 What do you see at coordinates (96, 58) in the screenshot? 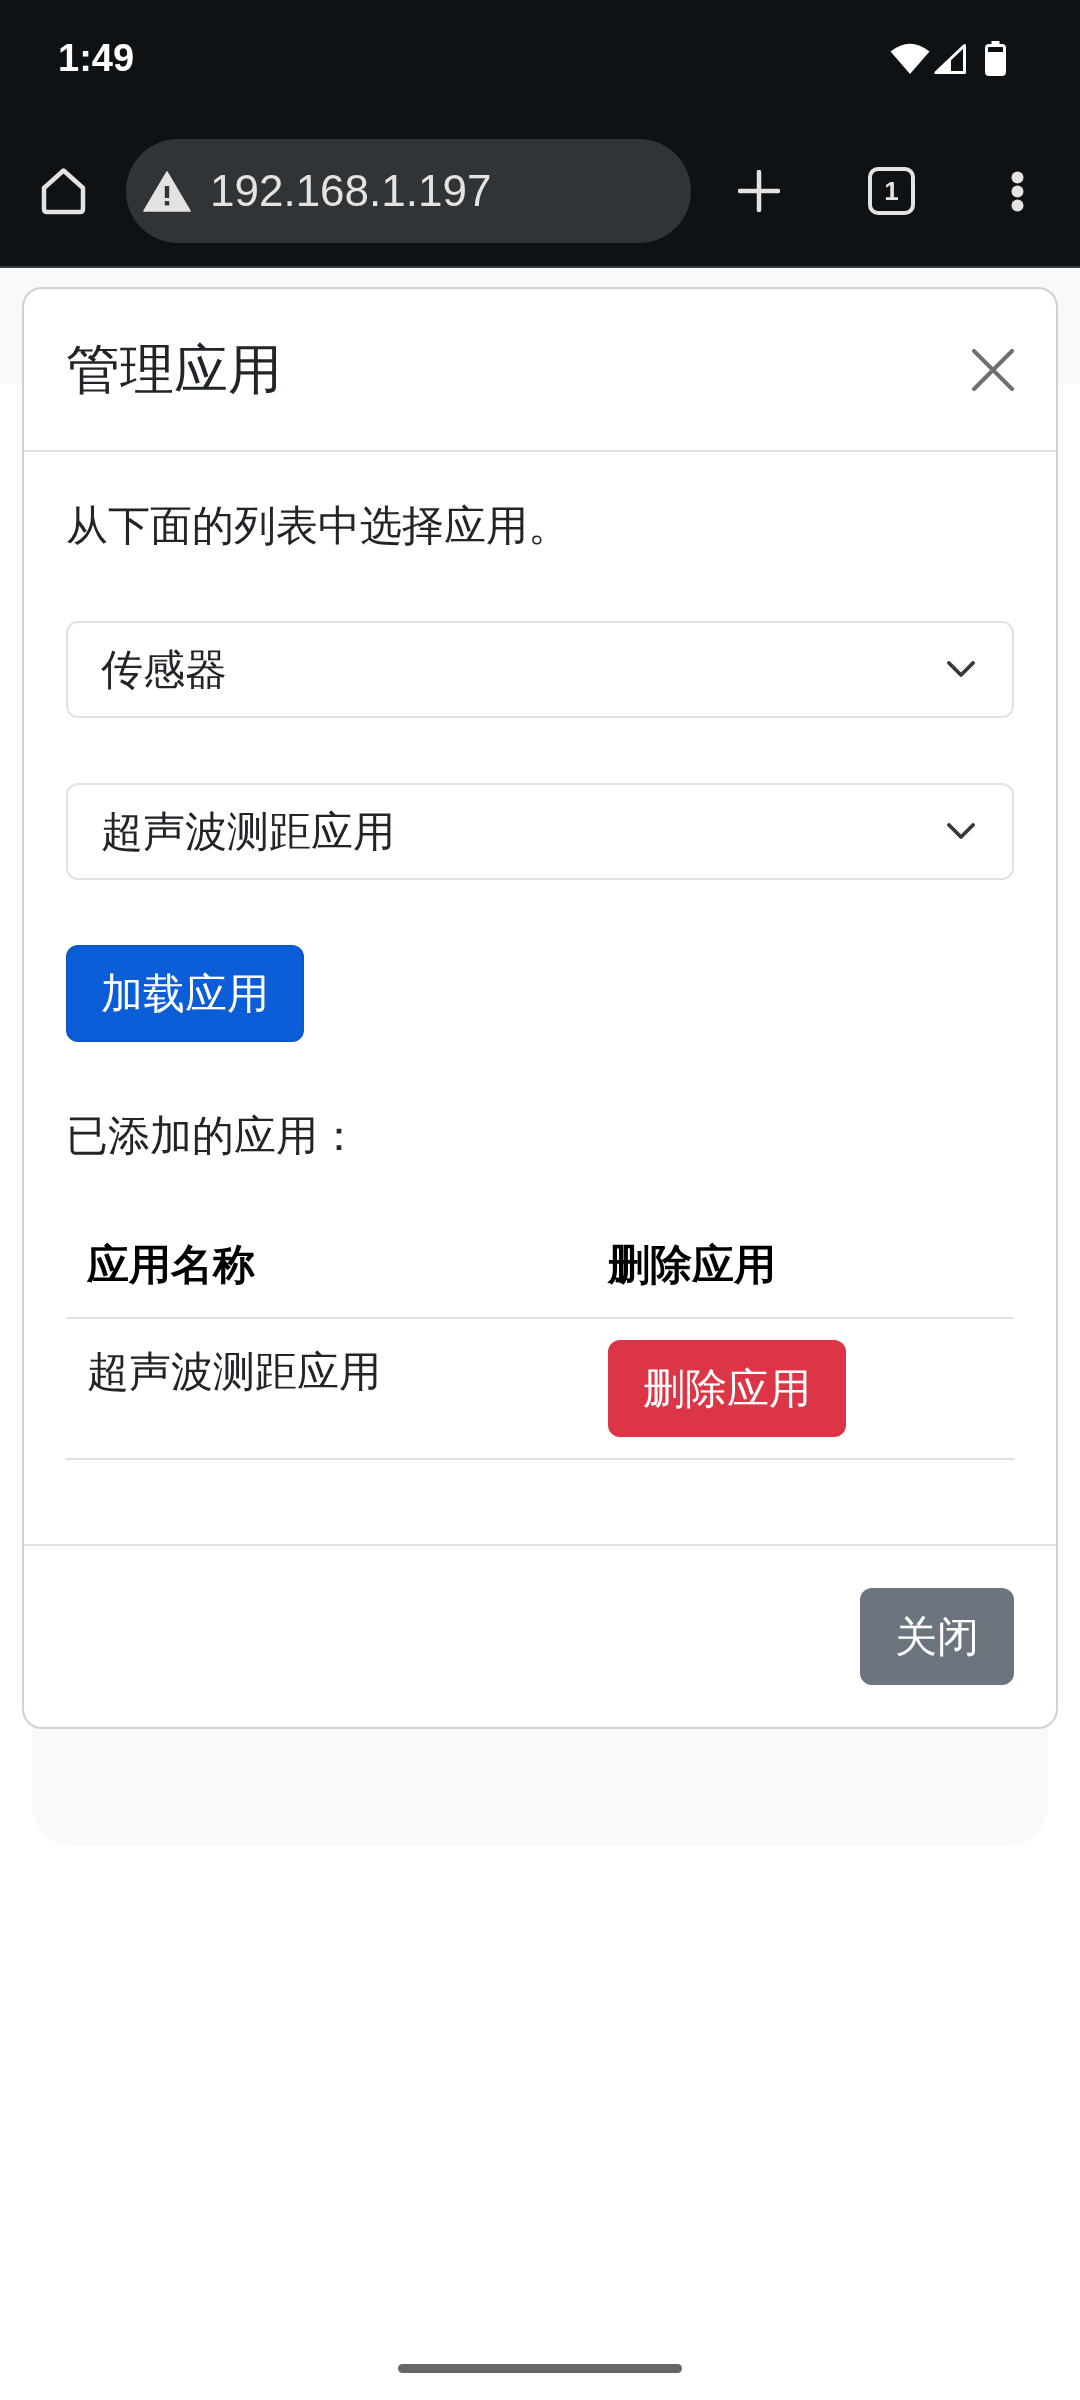
I see `status-time: 1:49` at bounding box center [96, 58].